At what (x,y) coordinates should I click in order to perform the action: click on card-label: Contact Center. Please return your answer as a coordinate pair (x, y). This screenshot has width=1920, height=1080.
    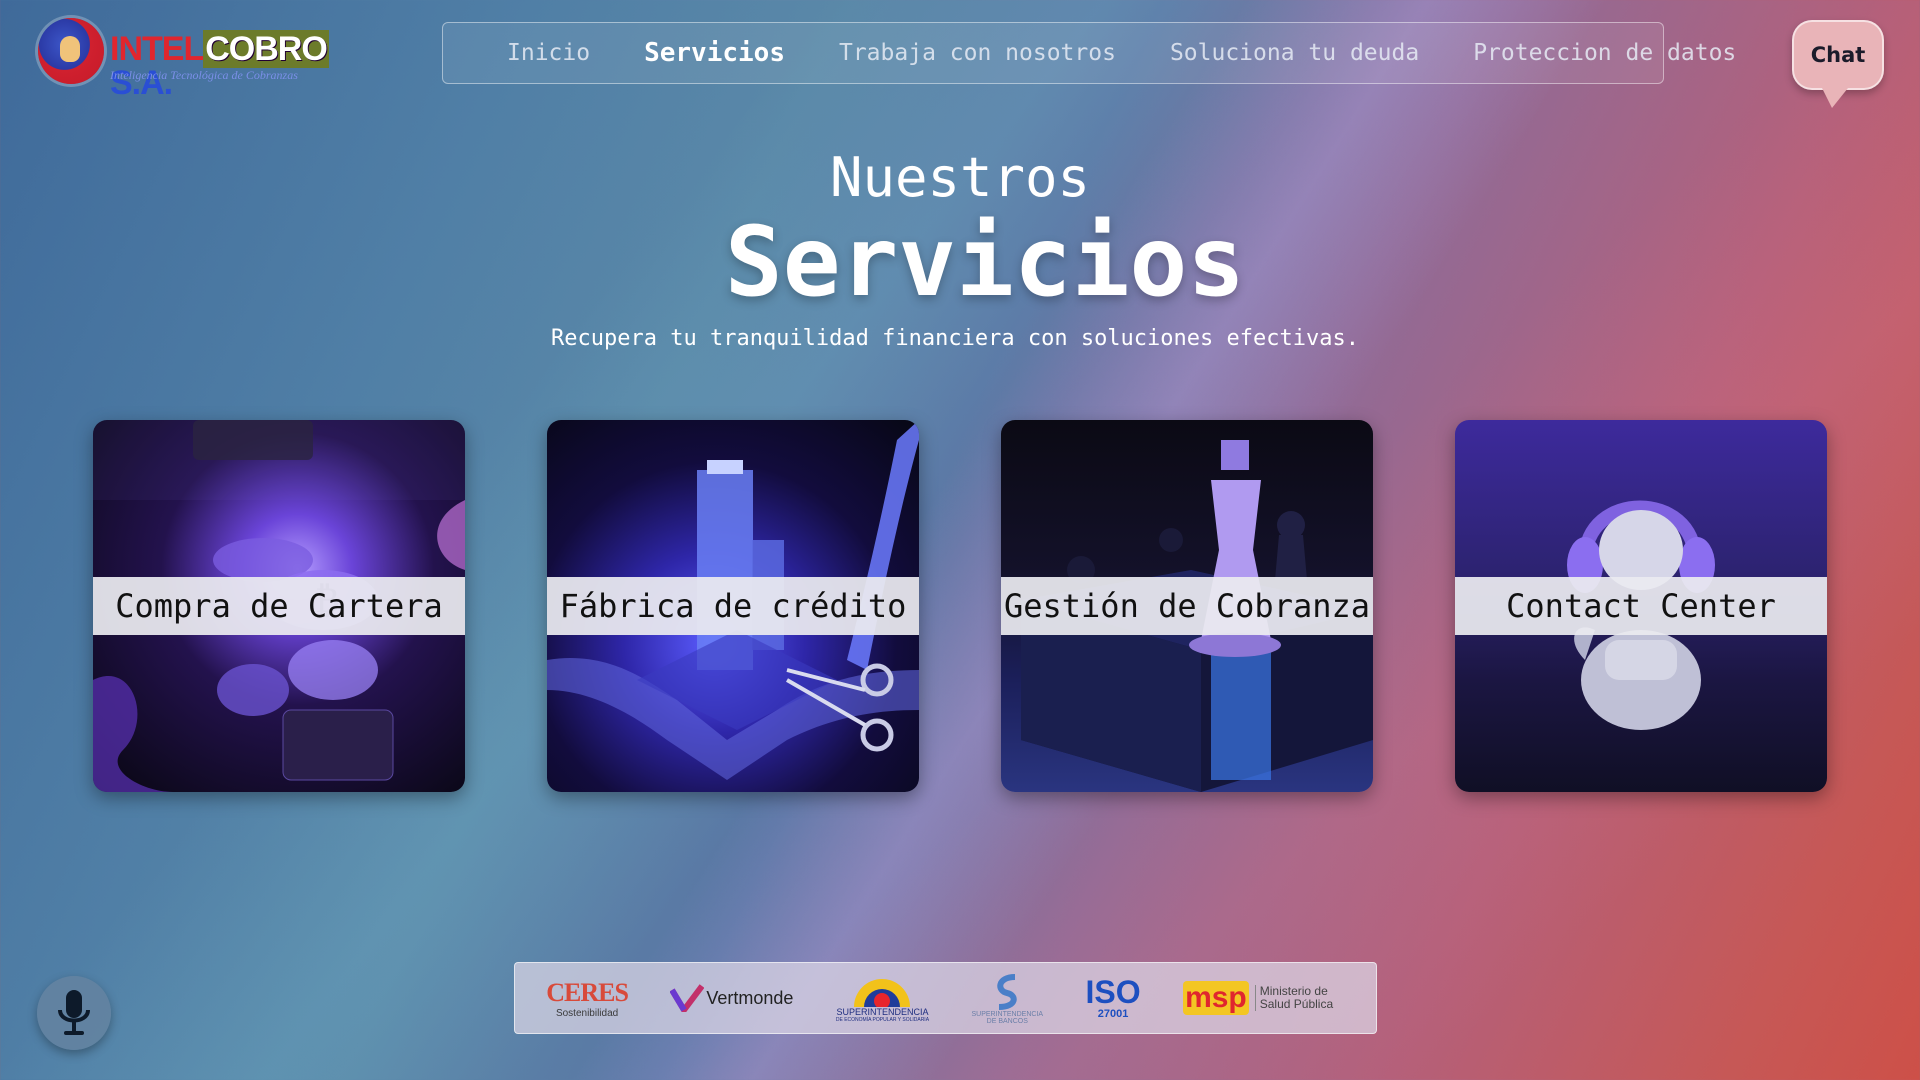
    Looking at the image, I should click on (1641, 606).